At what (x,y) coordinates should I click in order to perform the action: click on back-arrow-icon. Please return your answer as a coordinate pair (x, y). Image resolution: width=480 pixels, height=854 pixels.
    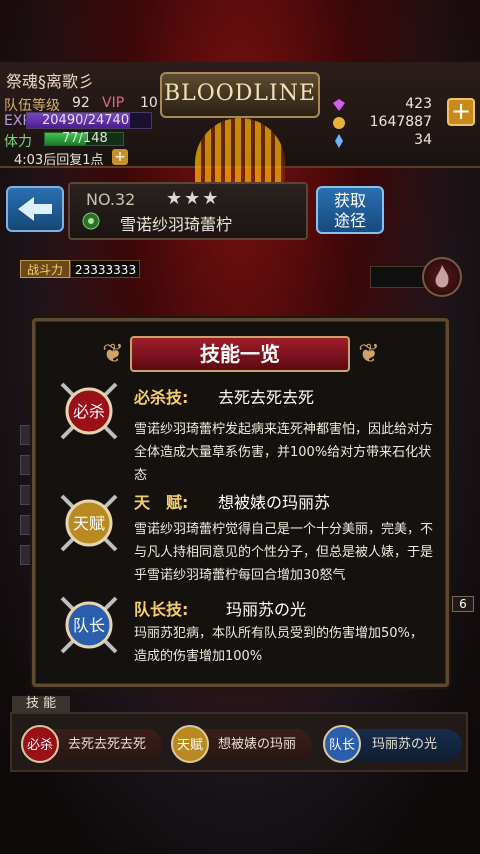
    Looking at the image, I should click on (35, 209).